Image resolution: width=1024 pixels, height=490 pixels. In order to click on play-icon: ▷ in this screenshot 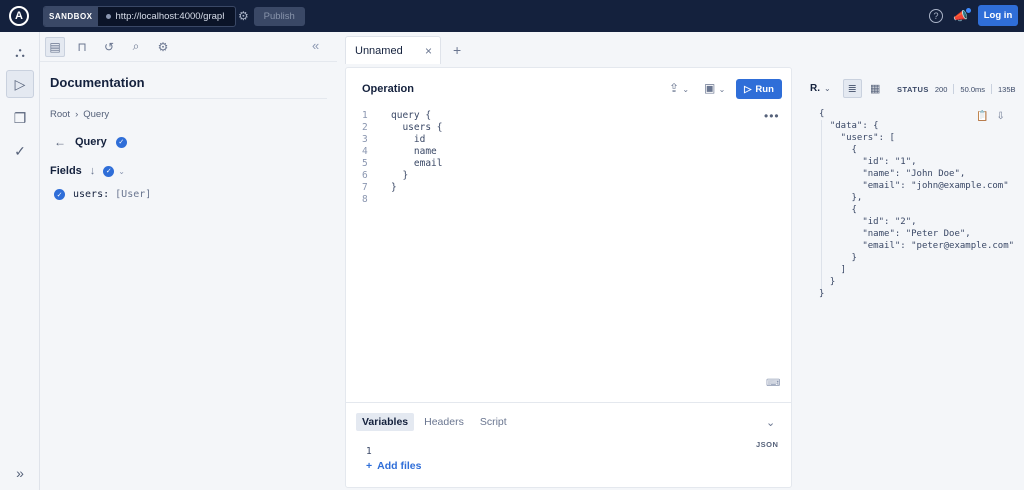, I will do `click(748, 89)`.